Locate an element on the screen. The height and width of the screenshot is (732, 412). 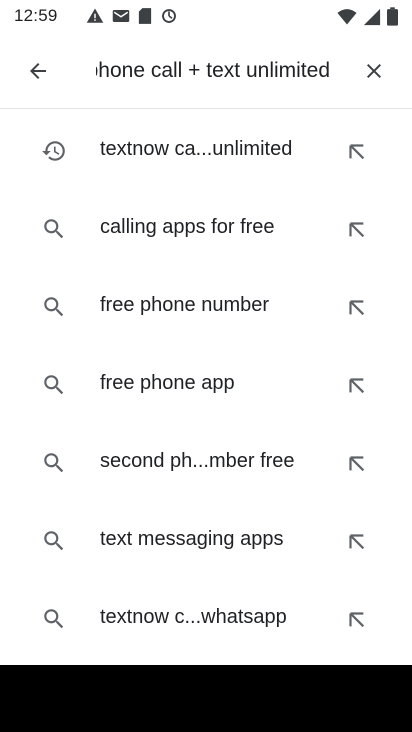
gmail-icon is located at coordinates (121, 16).